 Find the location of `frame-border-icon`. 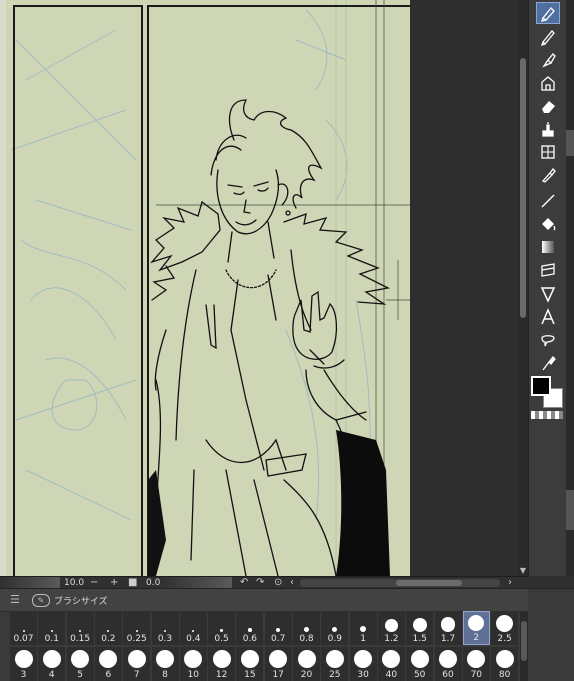

frame-border-icon is located at coordinates (548, 152).